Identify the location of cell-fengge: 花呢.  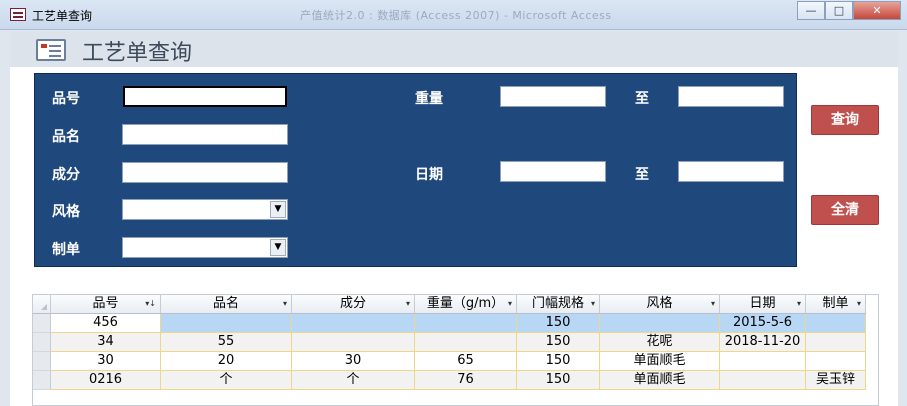
(660, 342).